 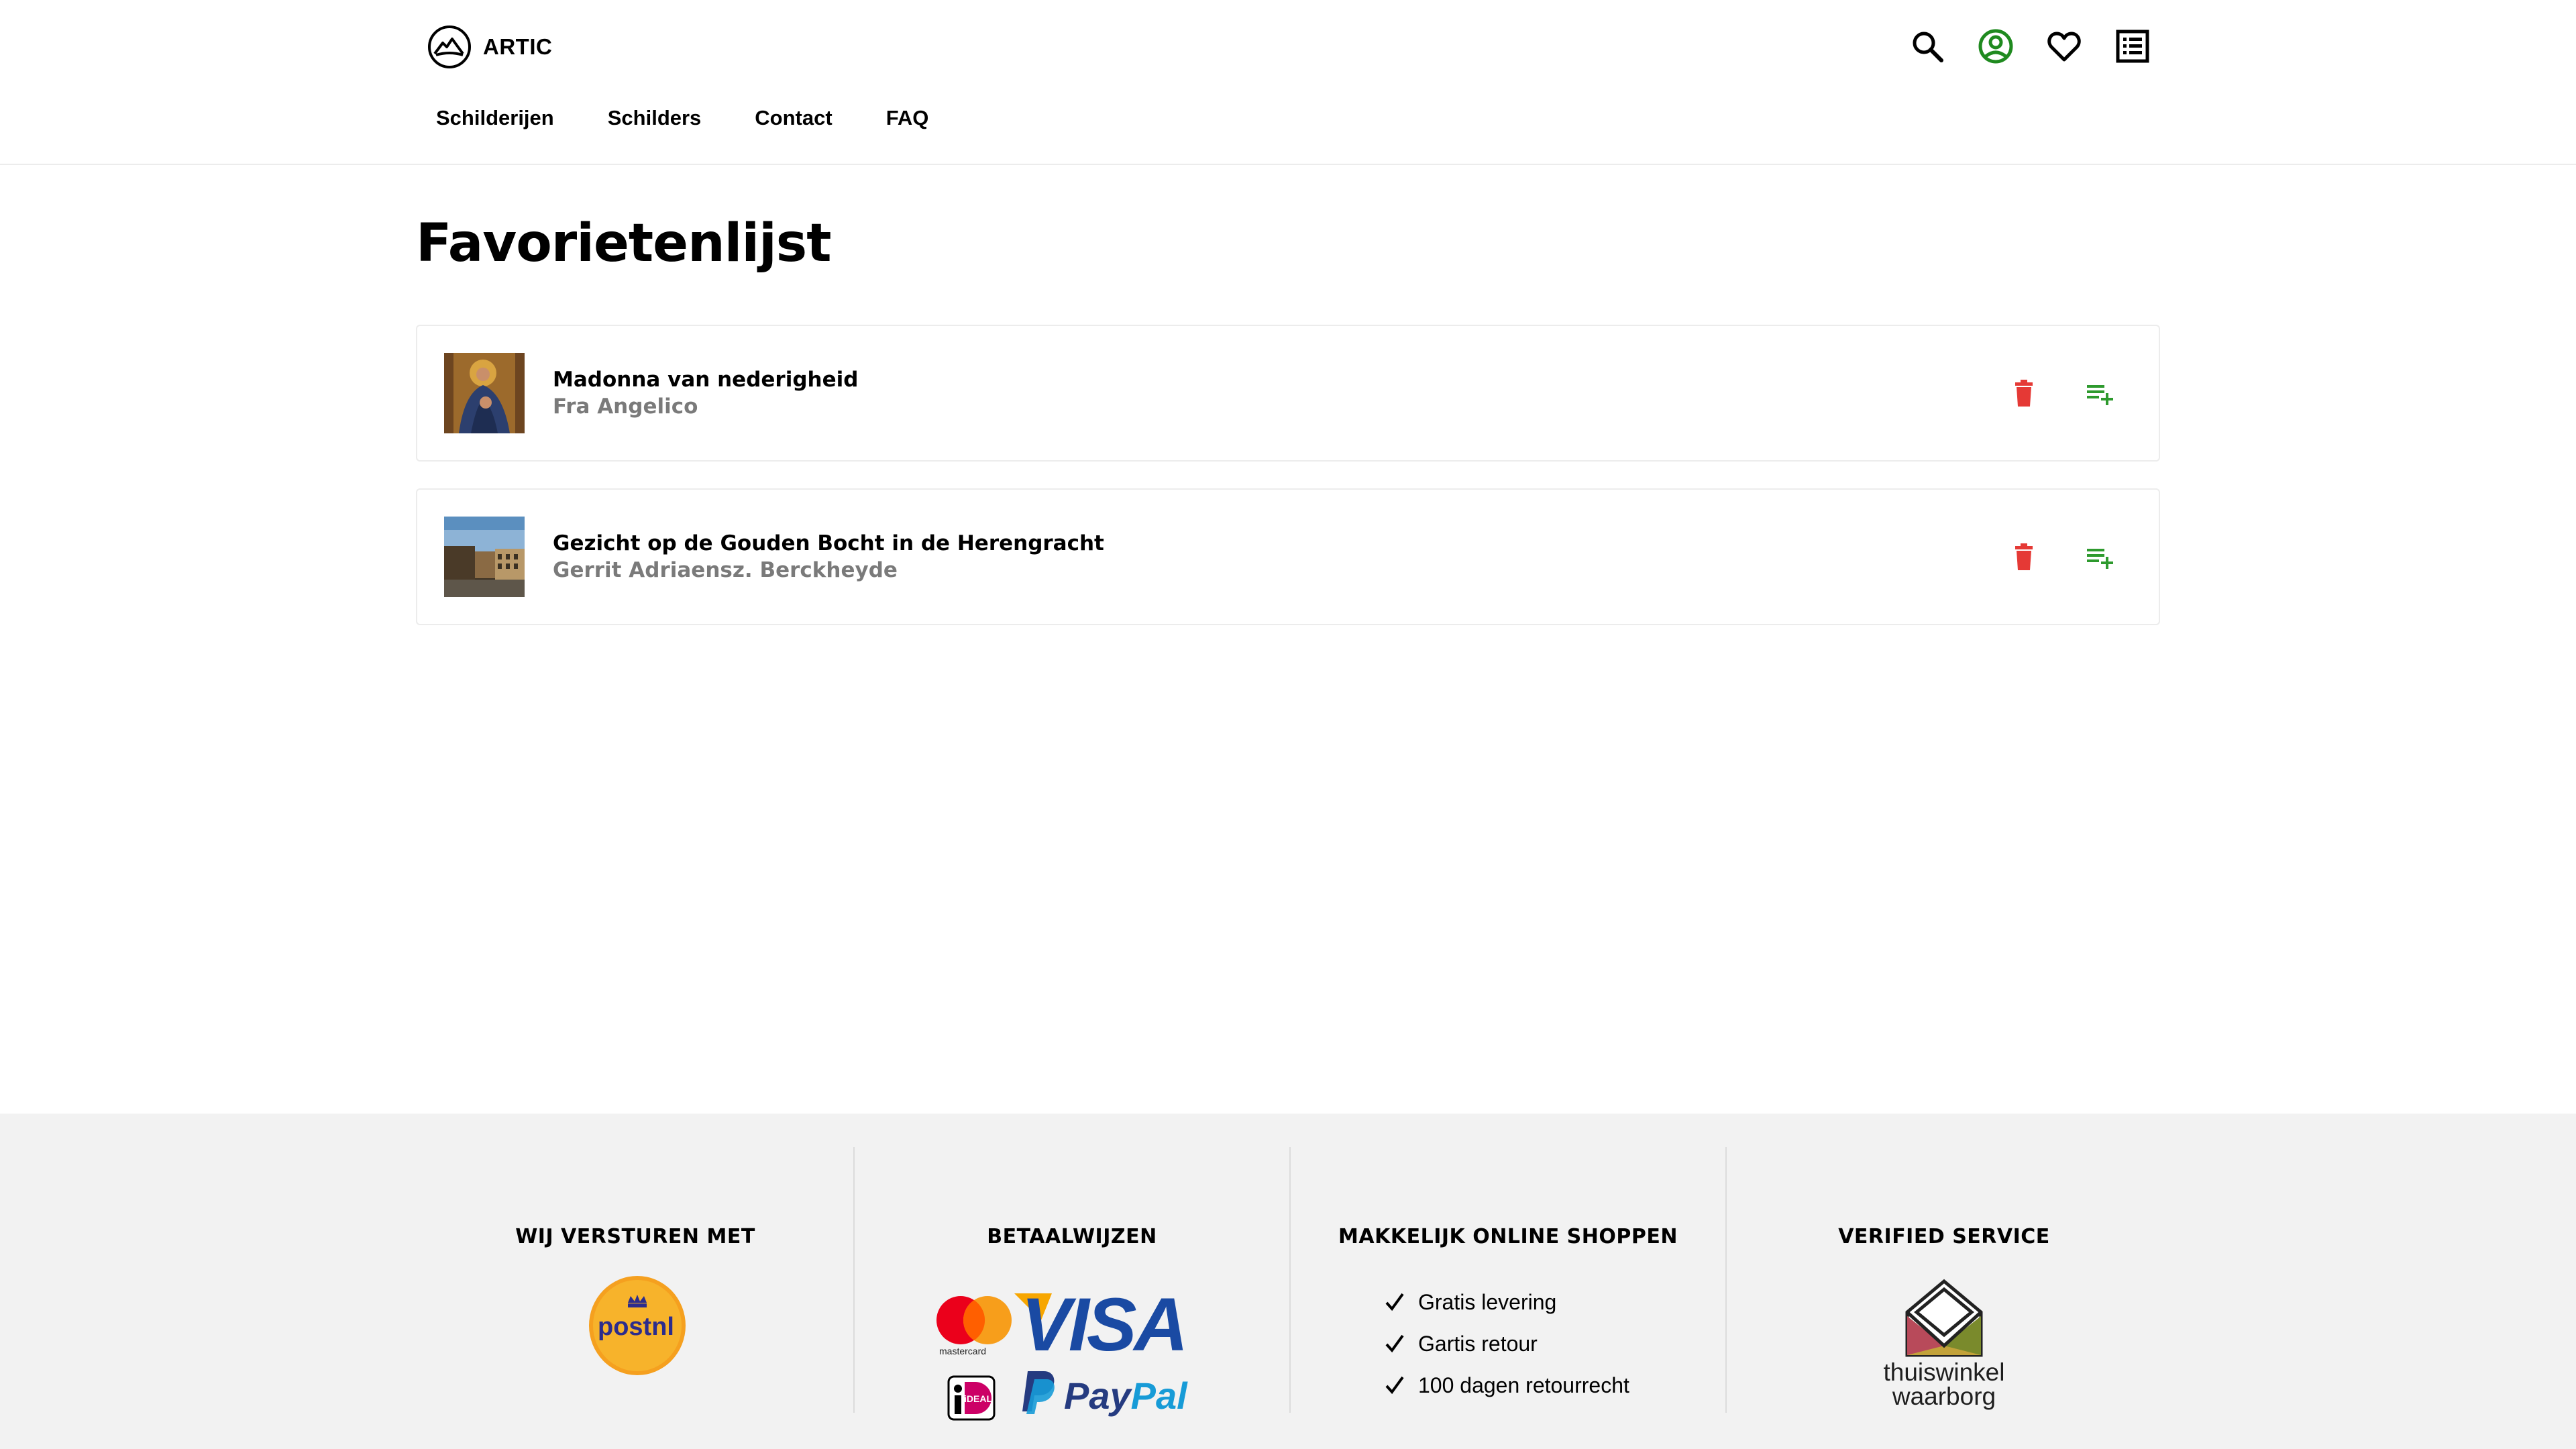 I want to click on artwork-artist: Gerrit Adriaensz. Berckheyde, so click(x=725, y=570).